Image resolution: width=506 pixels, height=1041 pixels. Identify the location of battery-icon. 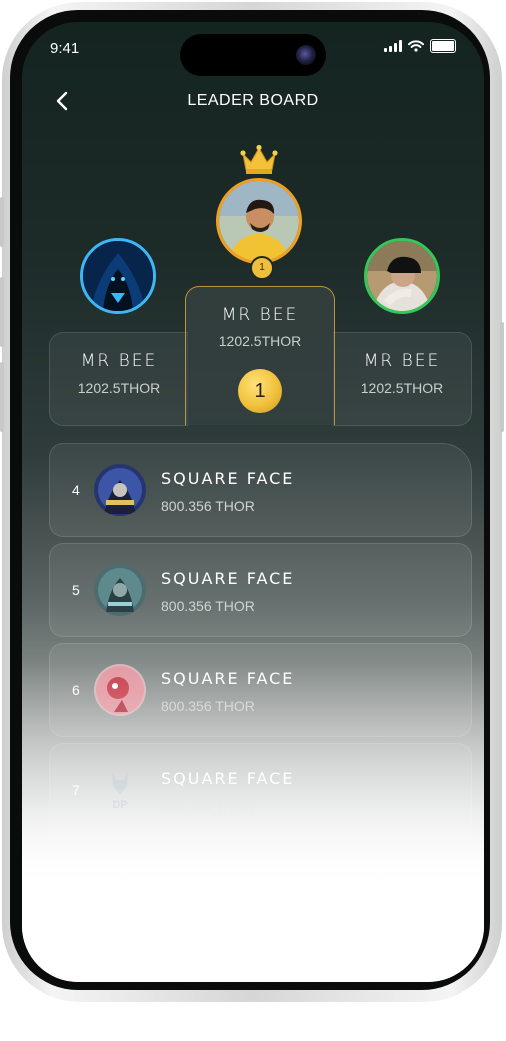
(443, 46).